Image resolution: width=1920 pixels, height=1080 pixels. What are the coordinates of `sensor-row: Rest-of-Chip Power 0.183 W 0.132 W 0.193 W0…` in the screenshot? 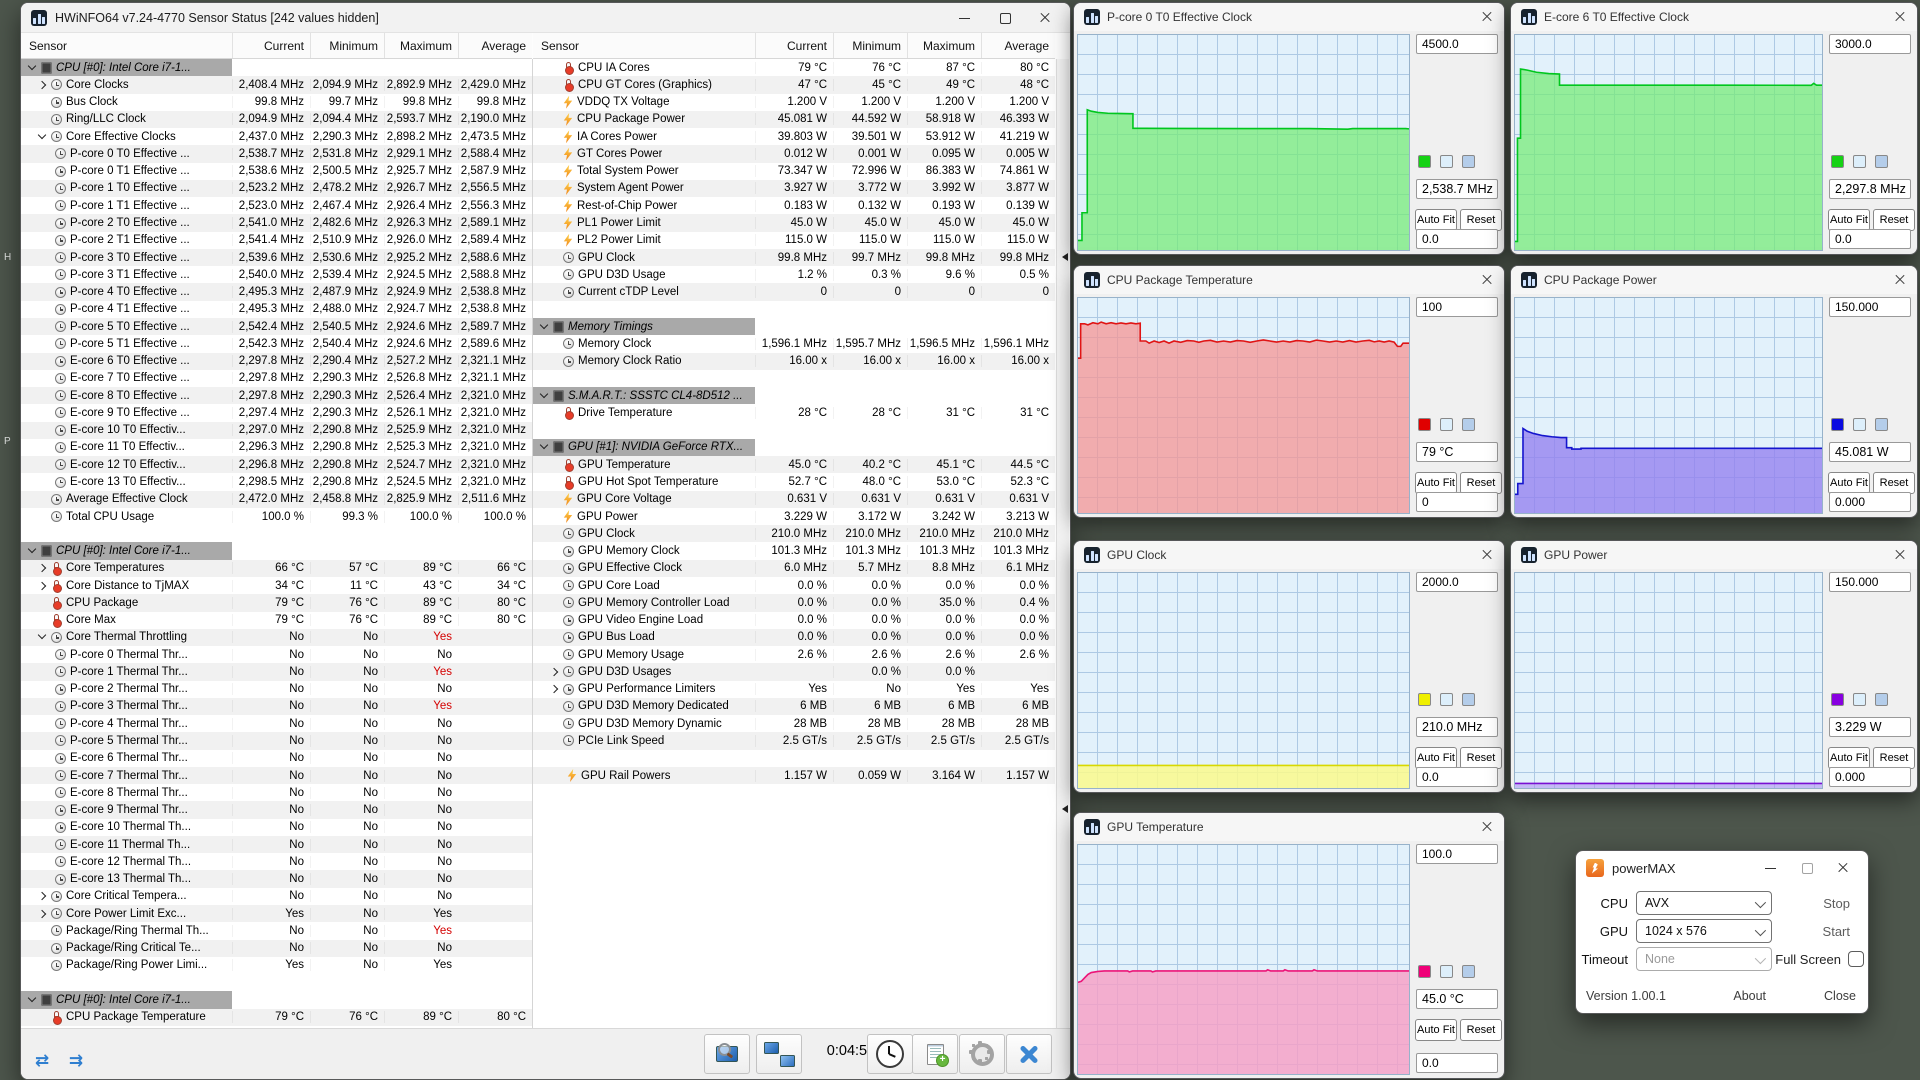 It's located at (794, 205).